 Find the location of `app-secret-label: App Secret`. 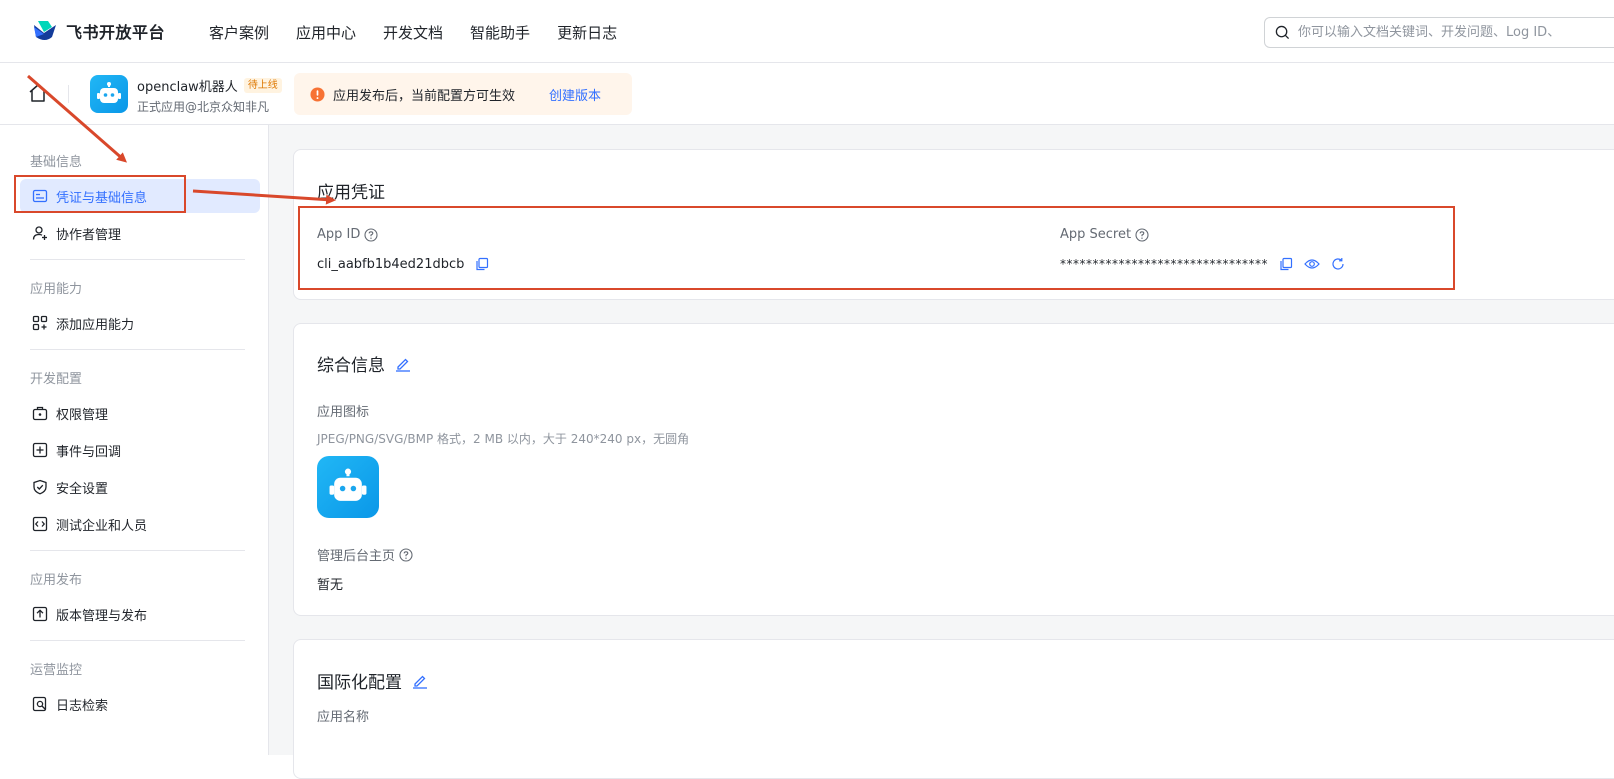

app-secret-label: App Secret is located at coordinates (1104, 234).